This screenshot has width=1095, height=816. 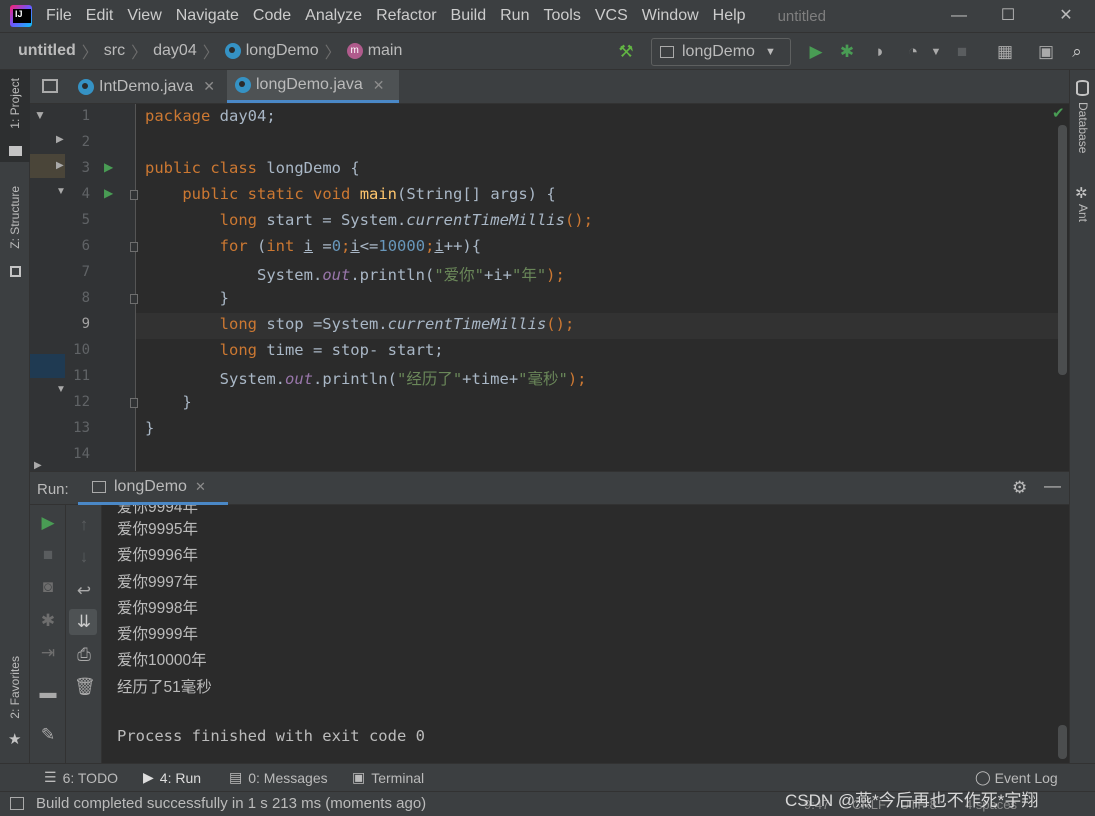 I want to click on menu-run: Run, so click(x=514, y=16).